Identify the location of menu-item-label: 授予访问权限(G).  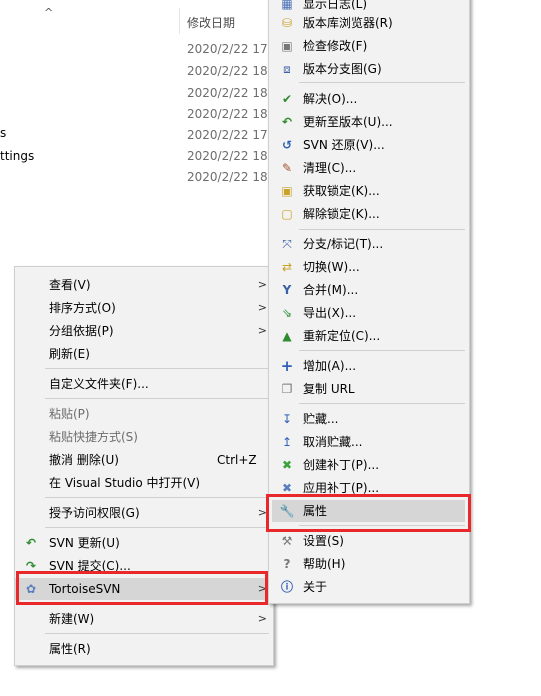
(94, 513).